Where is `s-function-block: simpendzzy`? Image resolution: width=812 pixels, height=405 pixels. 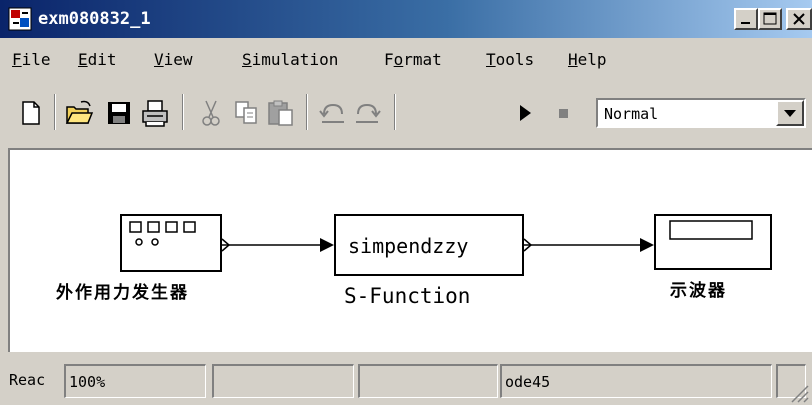 s-function-block: simpendzzy is located at coordinates (429, 245).